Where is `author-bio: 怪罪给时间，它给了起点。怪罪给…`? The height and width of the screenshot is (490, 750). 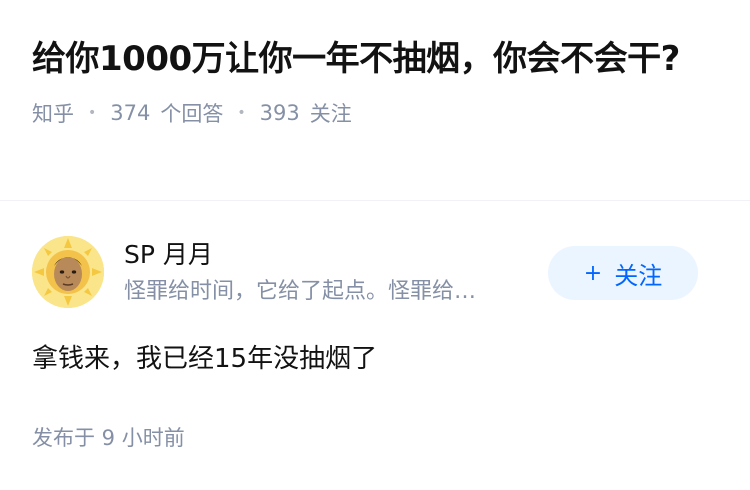
author-bio: 怪罪给时间，它给了起点。怪罪给… is located at coordinates (300, 291).